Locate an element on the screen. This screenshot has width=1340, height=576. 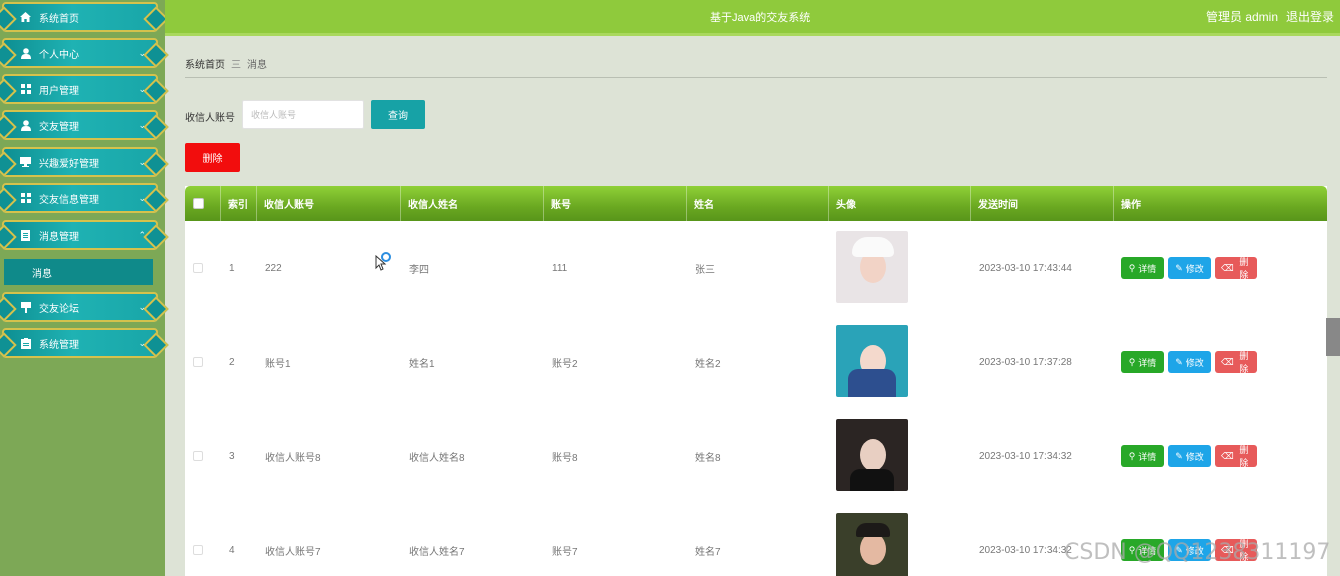
home-icon is located at coordinates (25, 17).